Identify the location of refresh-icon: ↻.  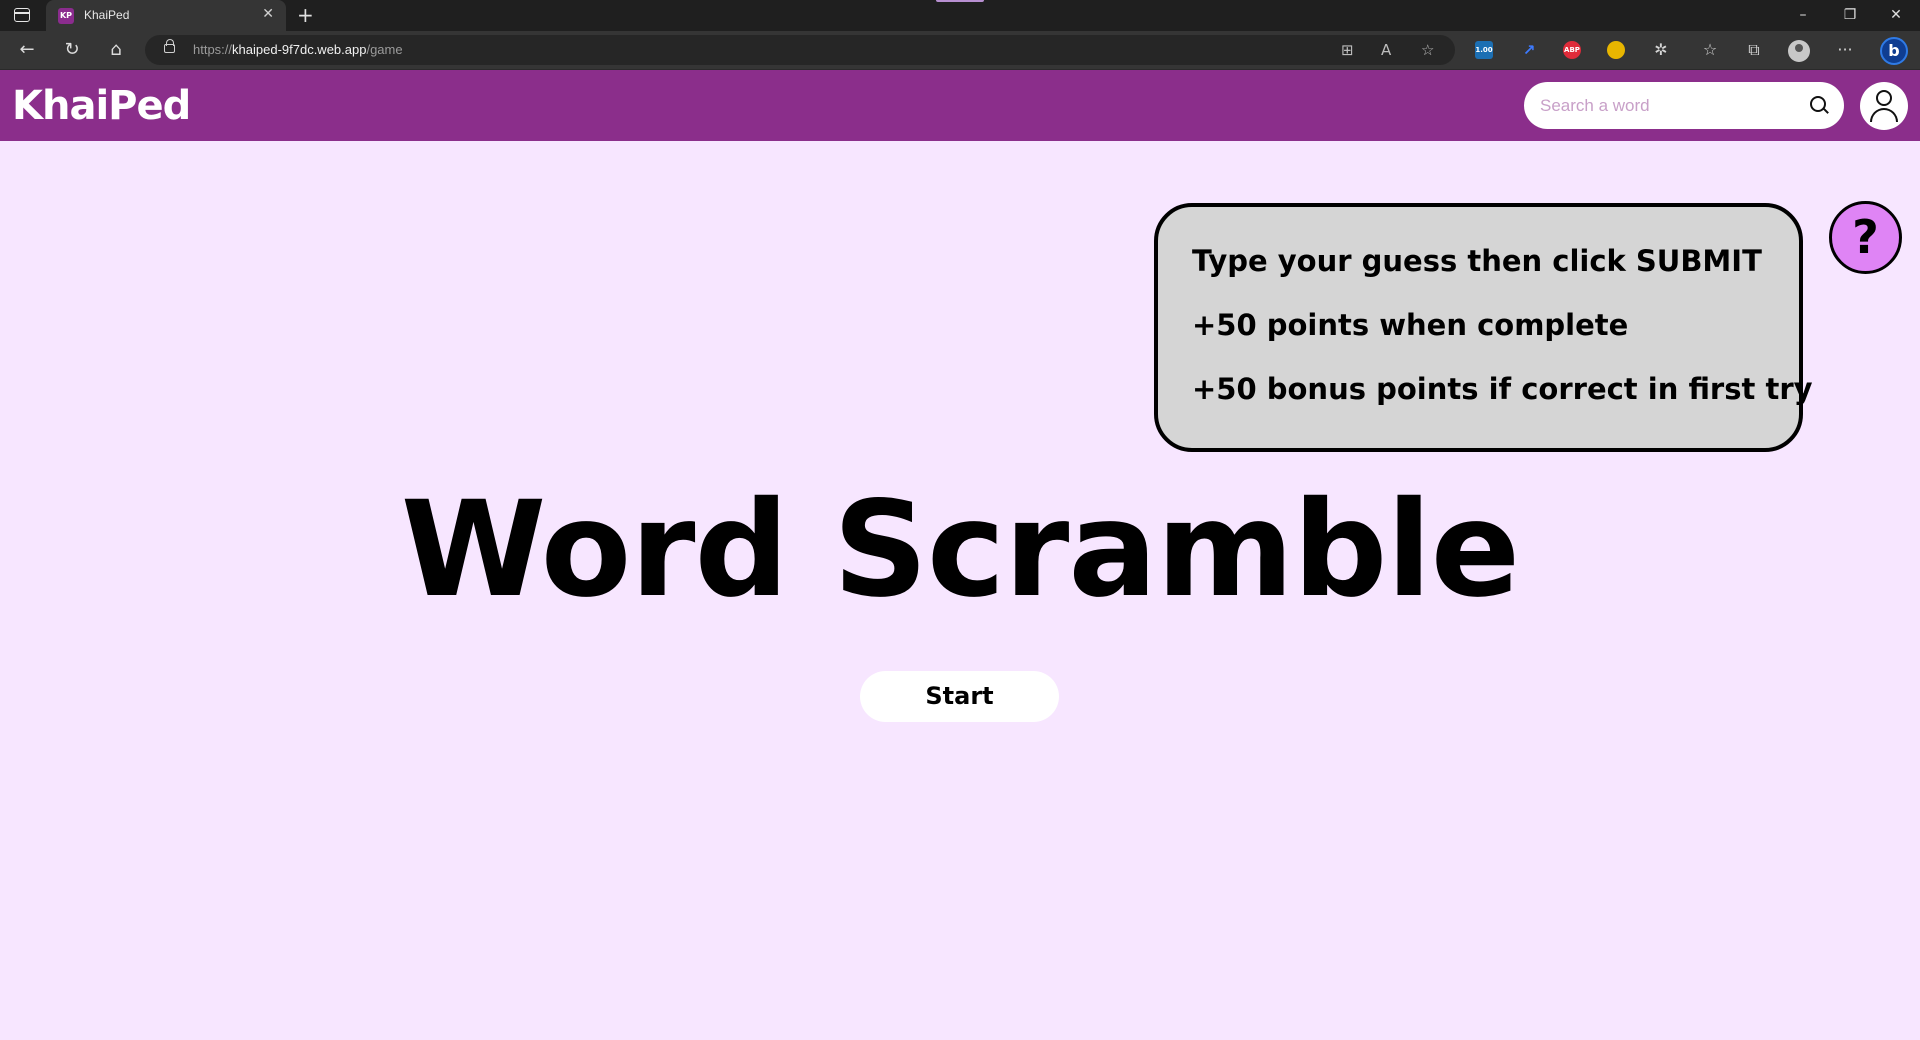
(72, 50).